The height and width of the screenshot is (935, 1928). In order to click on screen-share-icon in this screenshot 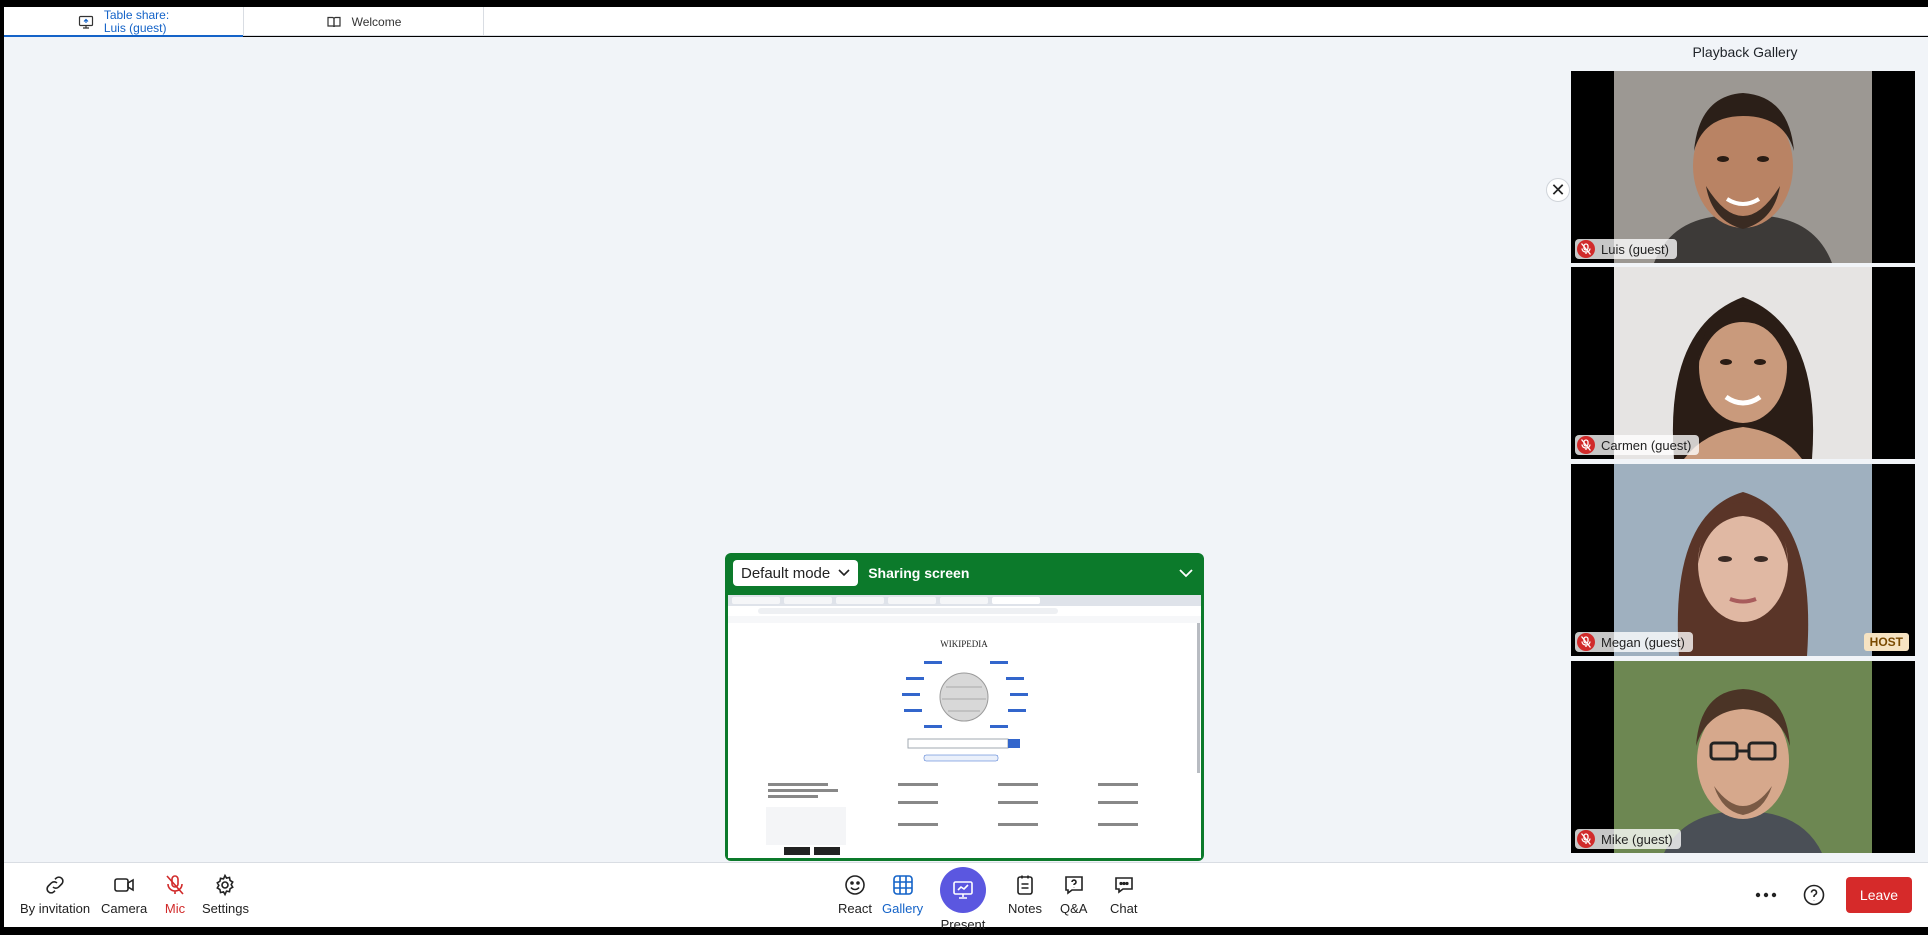, I will do `click(85, 22)`.